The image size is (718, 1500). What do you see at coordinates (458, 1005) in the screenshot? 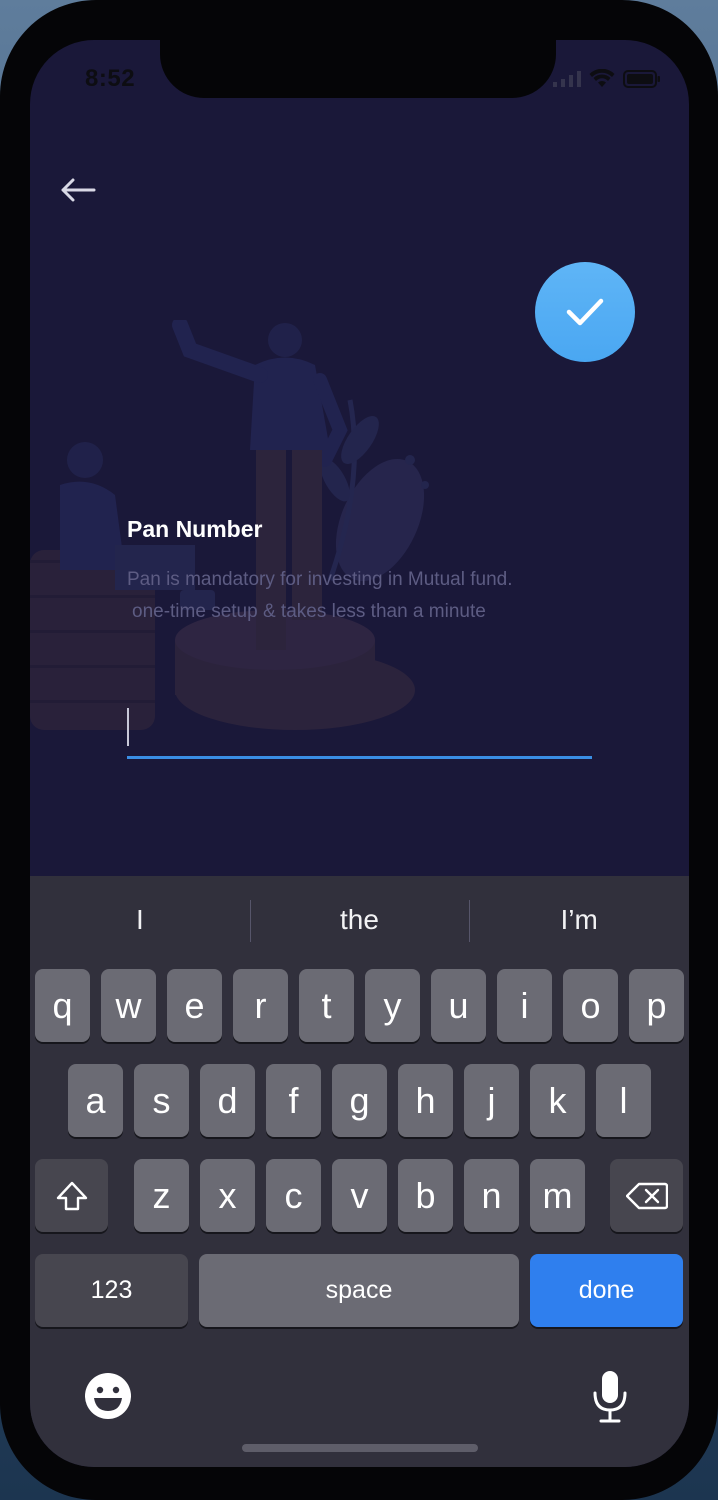
I see `key-u: u` at bounding box center [458, 1005].